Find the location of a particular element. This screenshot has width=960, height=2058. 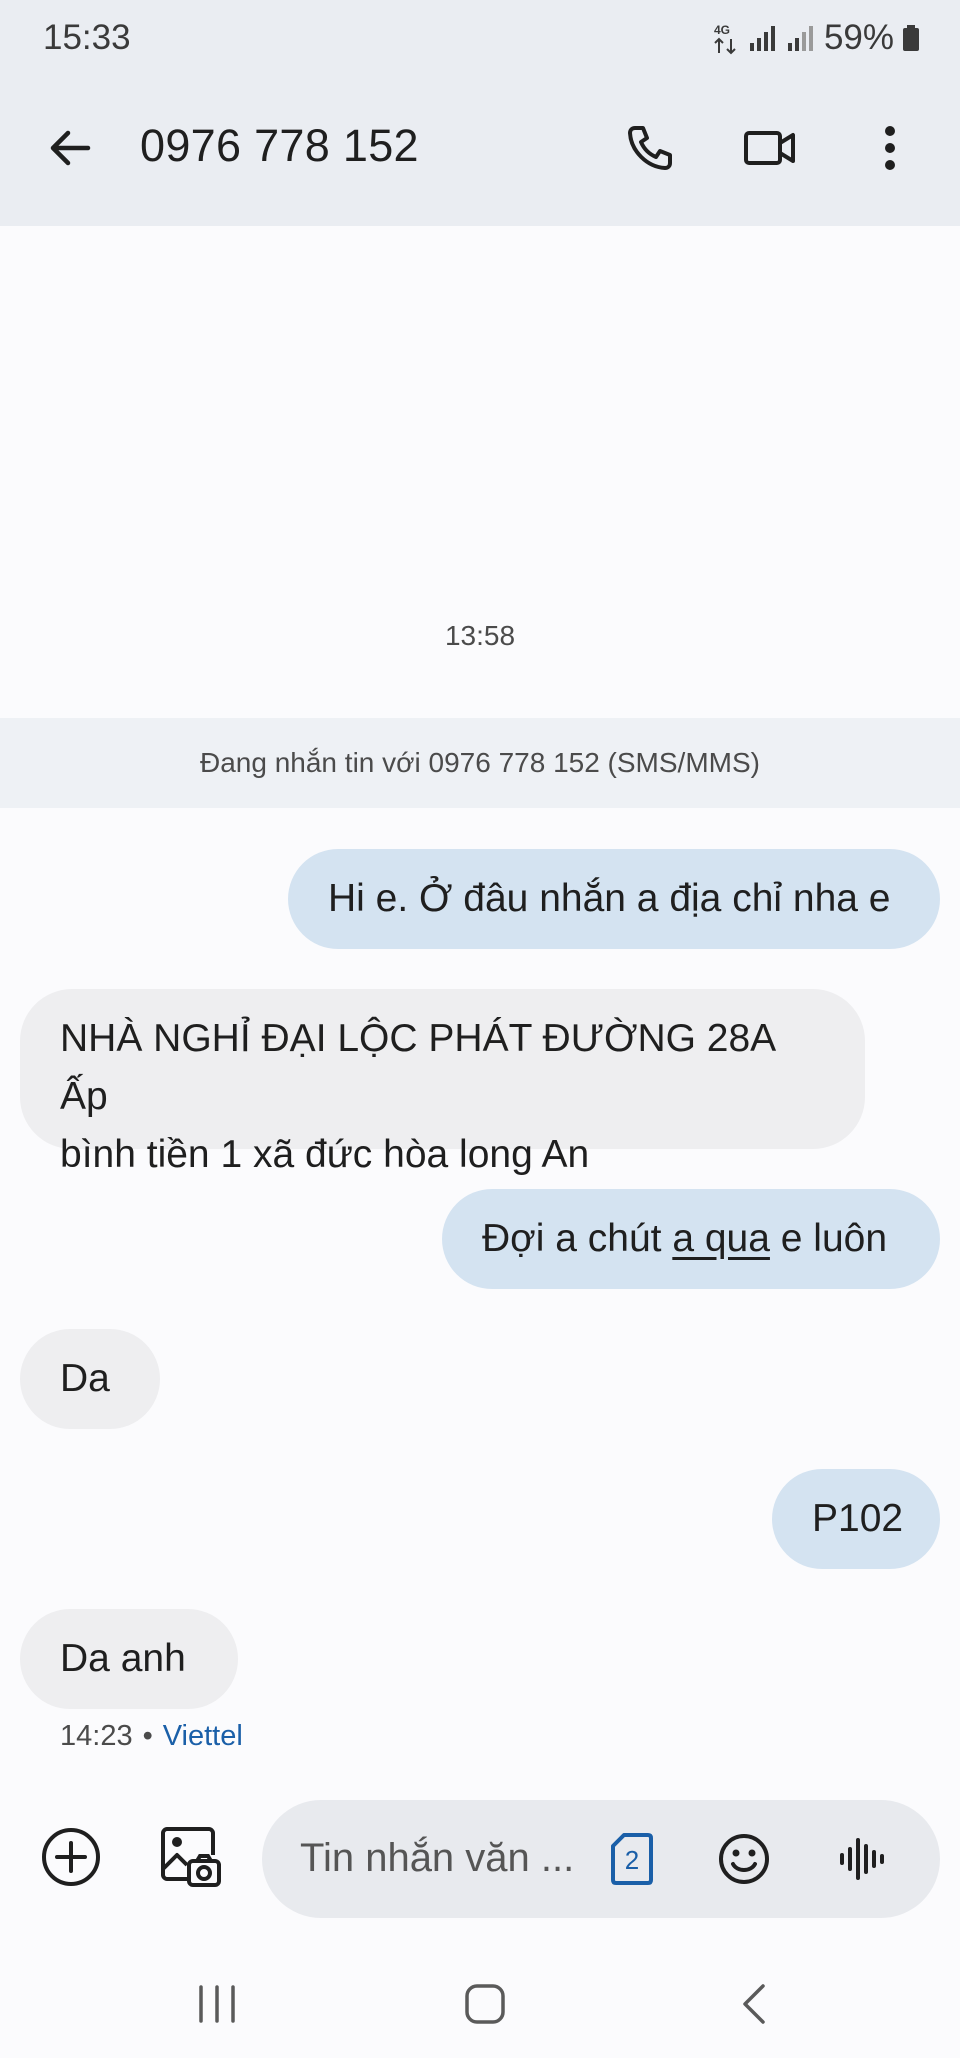

home-button is located at coordinates (485, 2004).